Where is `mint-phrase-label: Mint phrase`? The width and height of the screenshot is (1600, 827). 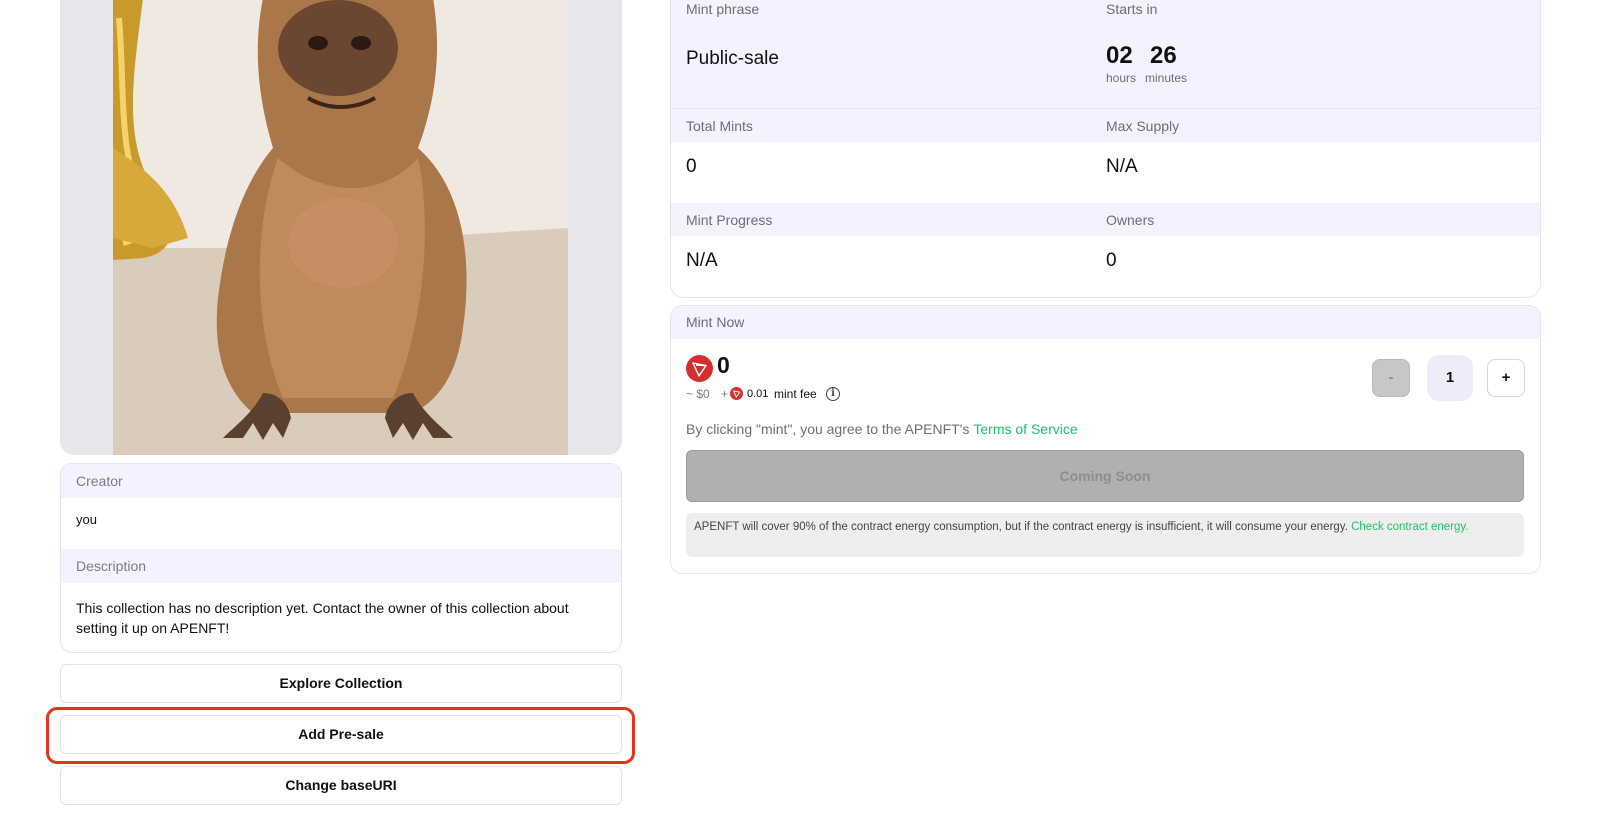
mint-phrase-label: Mint phrase is located at coordinates (723, 9).